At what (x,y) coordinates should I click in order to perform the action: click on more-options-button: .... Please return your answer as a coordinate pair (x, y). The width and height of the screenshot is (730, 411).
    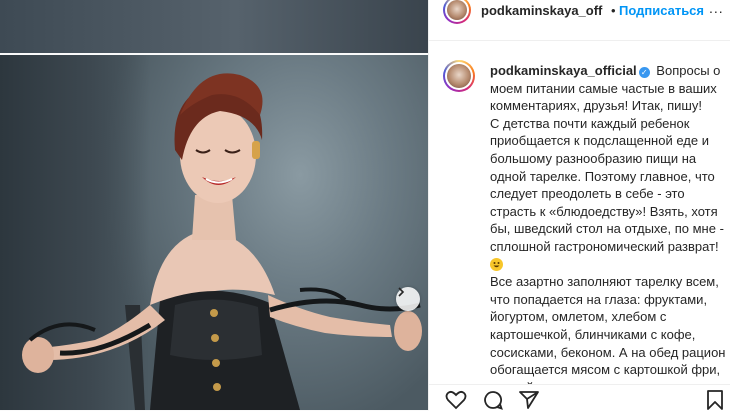
    Looking at the image, I should click on (716, 8).